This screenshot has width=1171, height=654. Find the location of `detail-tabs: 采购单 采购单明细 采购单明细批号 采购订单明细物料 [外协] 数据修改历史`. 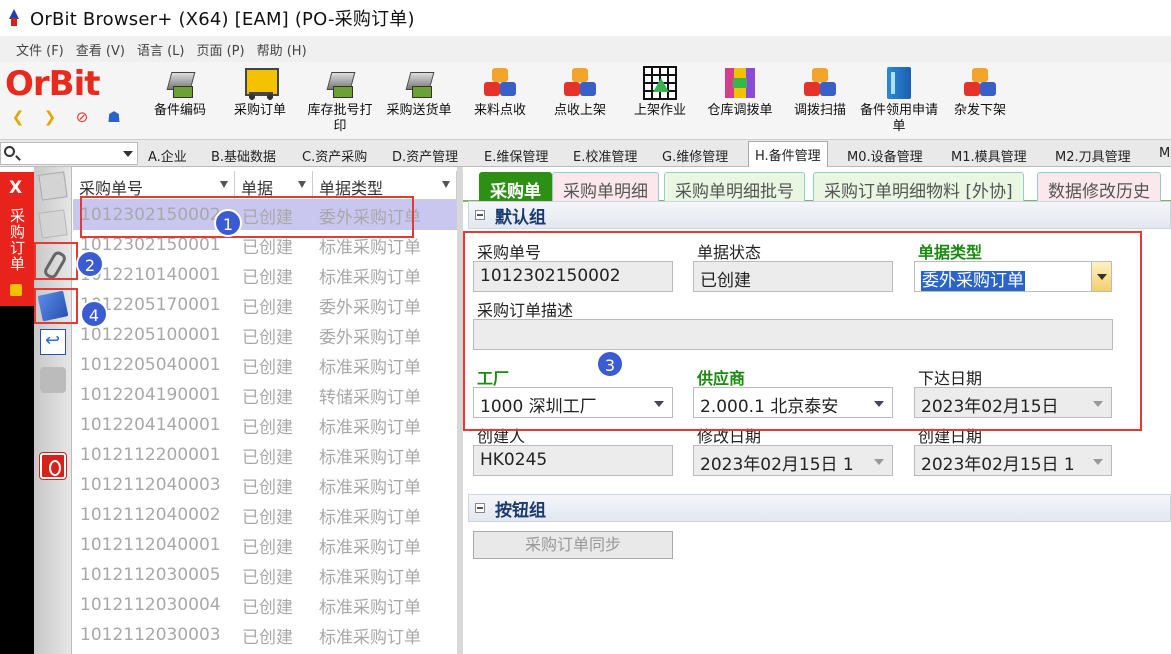

detail-tabs: 采购单 采购单明细 采购单明细批号 采购订单明细物料 [外协] 数据修改历史 is located at coordinates (817, 186).